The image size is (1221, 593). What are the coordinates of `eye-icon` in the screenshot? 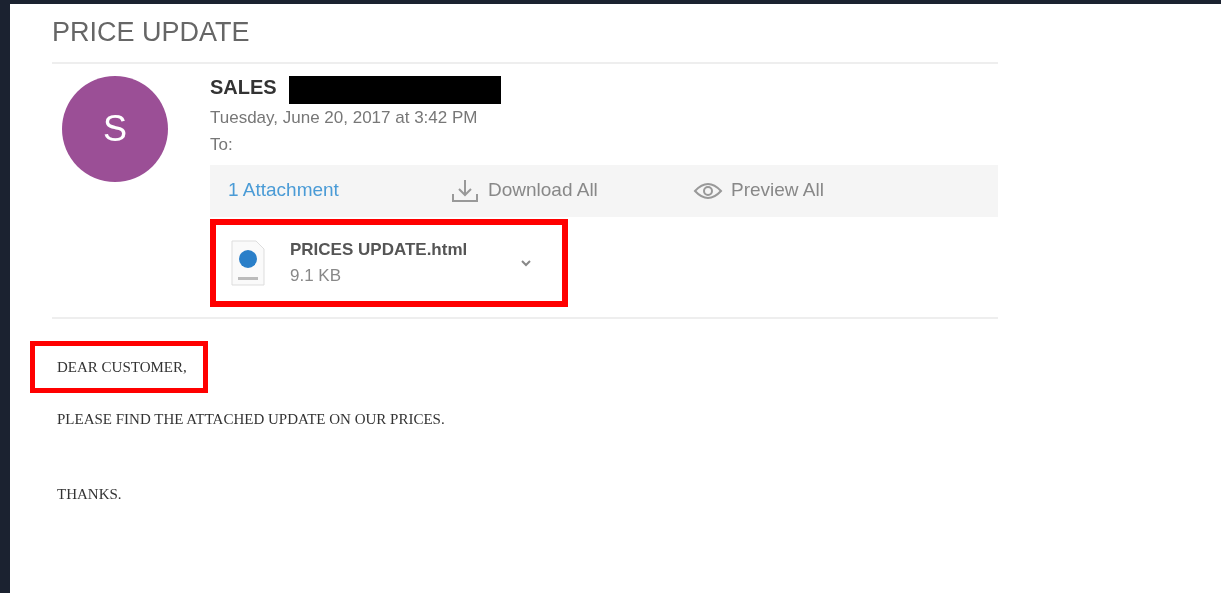 It's located at (708, 190).